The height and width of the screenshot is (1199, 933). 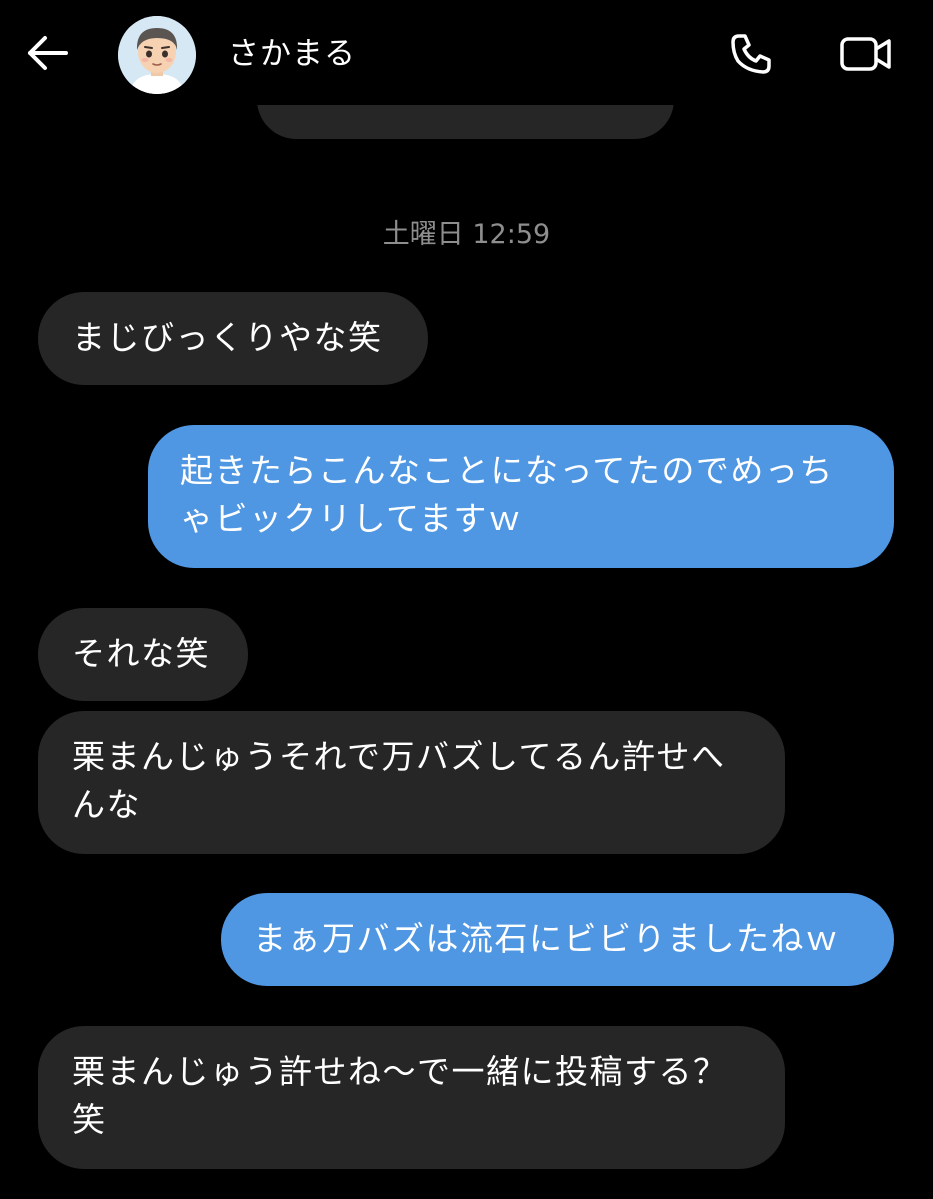 I want to click on contact-name: さかまる, so click(x=292, y=54).